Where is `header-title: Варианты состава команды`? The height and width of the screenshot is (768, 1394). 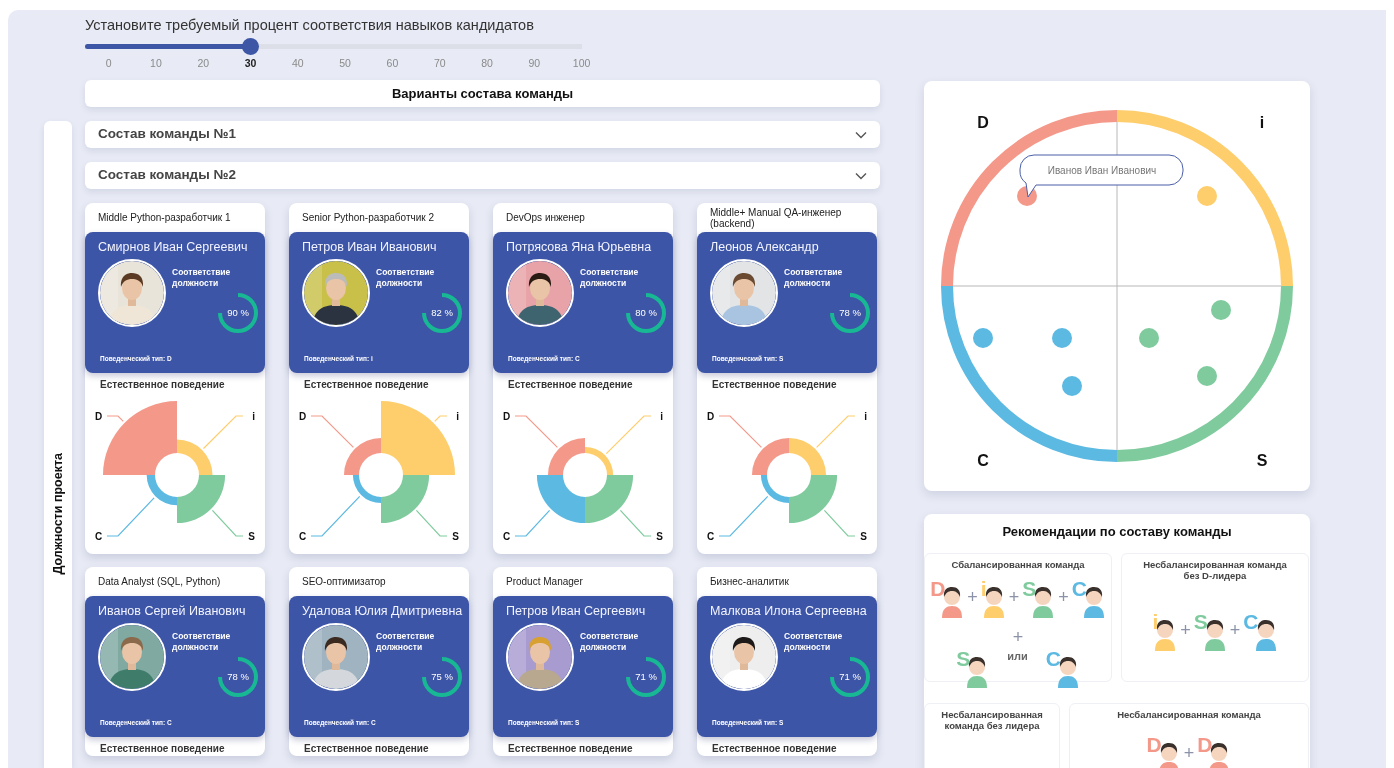 header-title: Варианты состава команды is located at coordinates (482, 93).